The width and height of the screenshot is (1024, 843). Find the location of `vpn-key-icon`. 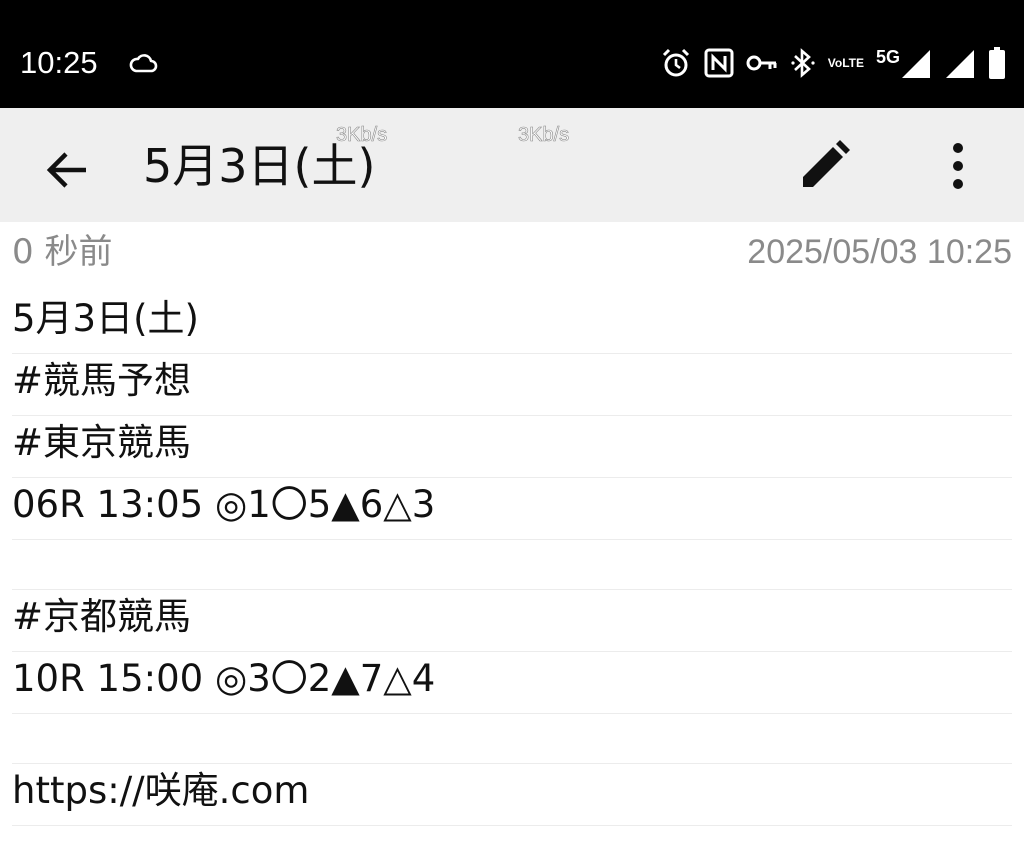

vpn-key-icon is located at coordinates (762, 63).